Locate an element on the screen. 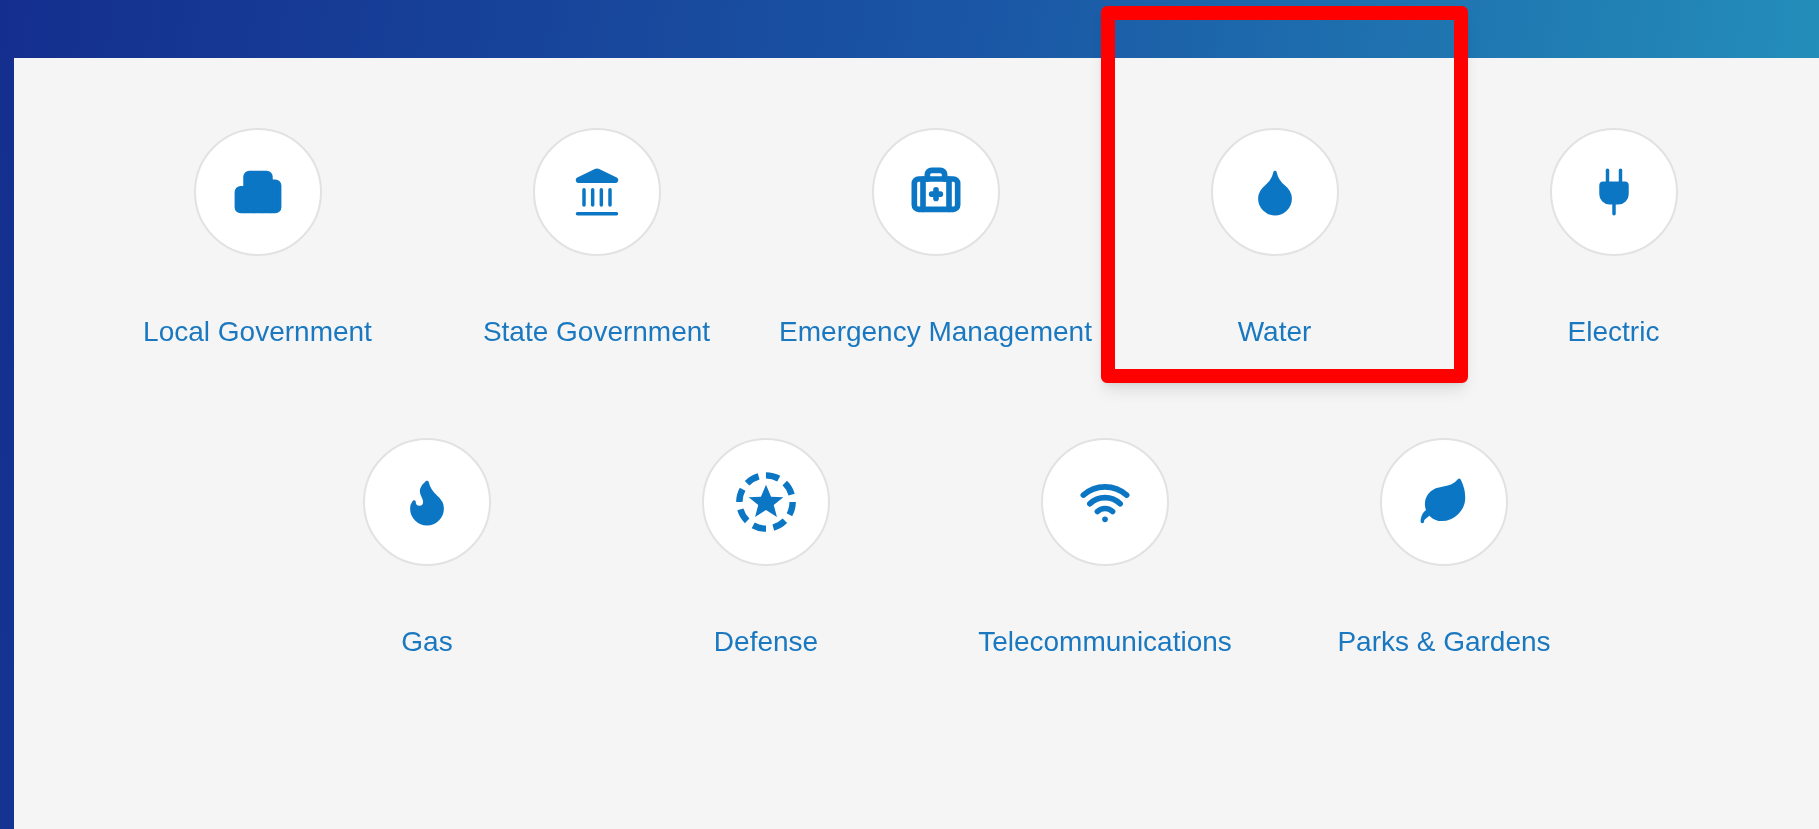  category-label: Telecommunications is located at coordinates (1105, 641).